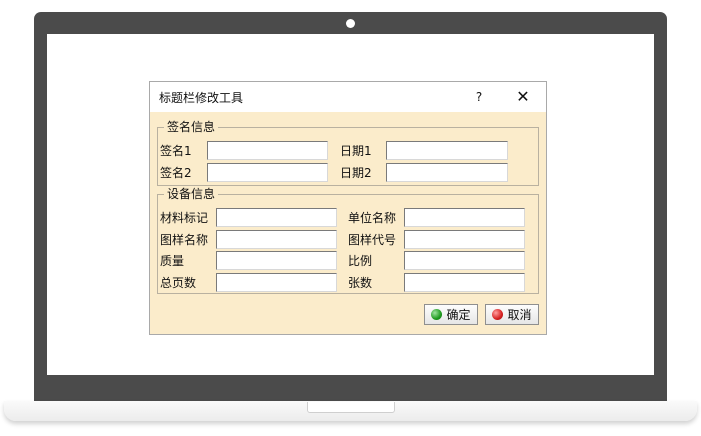 This screenshot has width=701, height=436. Describe the element at coordinates (447, 150) in the screenshot. I see `date1-input` at that location.